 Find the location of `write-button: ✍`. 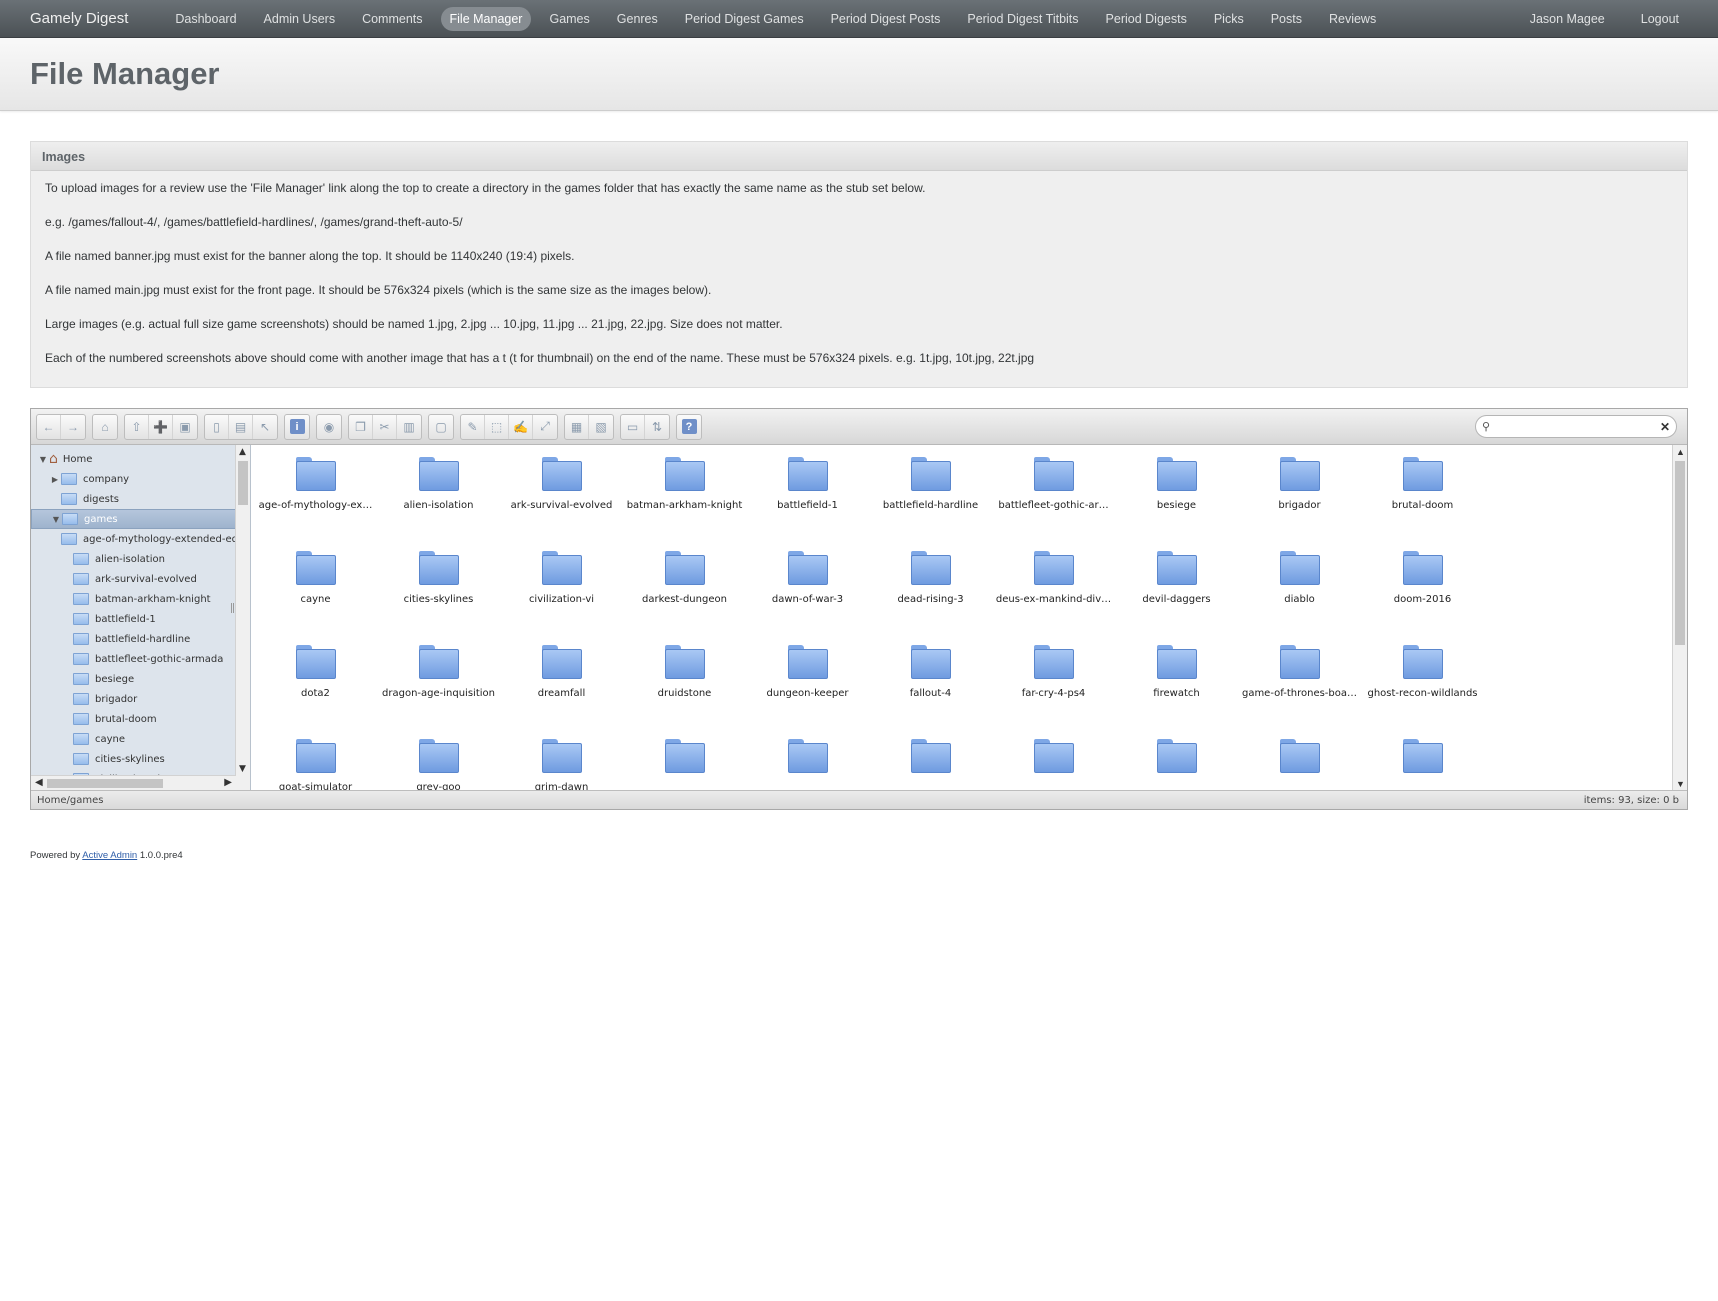

write-button: ✍ is located at coordinates (521, 426).